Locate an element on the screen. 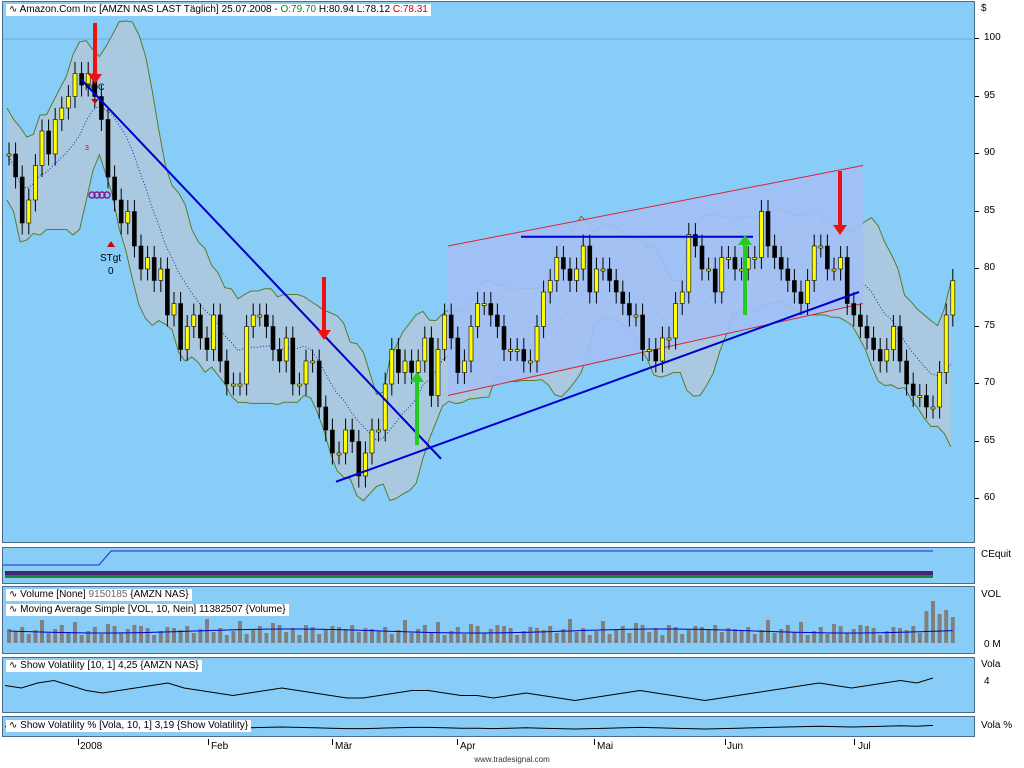  x-label-jul: Jul is located at coordinates (864, 746).